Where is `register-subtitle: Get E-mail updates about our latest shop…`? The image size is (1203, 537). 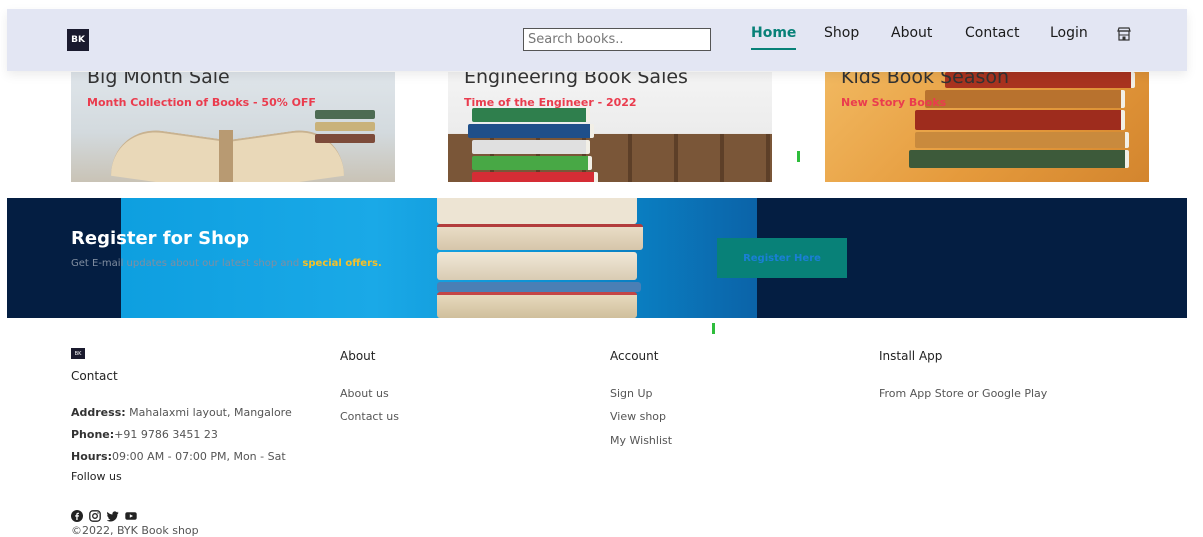 register-subtitle: Get E-mail updates about our latest shop… is located at coordinates (226, 263).